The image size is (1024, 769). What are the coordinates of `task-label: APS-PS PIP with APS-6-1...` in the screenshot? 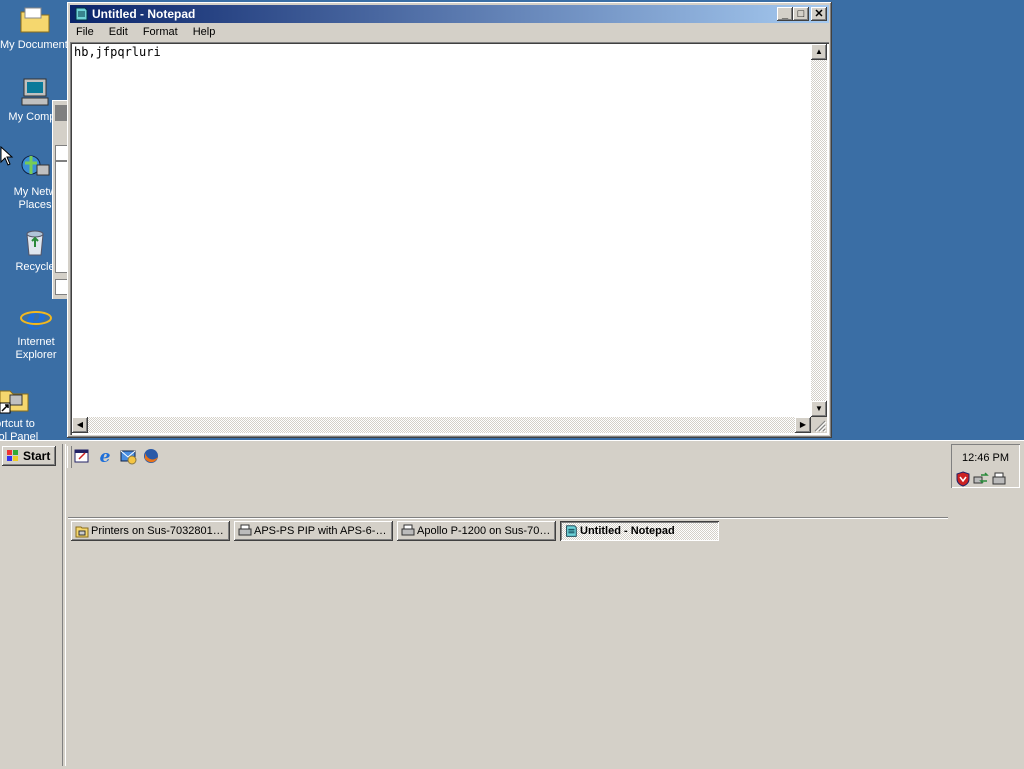 It's located at (322, 531).